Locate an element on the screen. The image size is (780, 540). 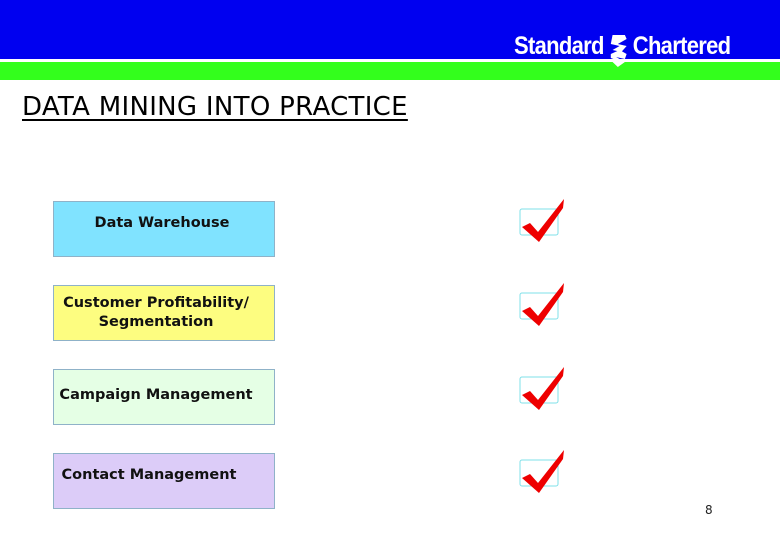
item-box-contact-management: Contact Management is located at coordinates (164, 481).